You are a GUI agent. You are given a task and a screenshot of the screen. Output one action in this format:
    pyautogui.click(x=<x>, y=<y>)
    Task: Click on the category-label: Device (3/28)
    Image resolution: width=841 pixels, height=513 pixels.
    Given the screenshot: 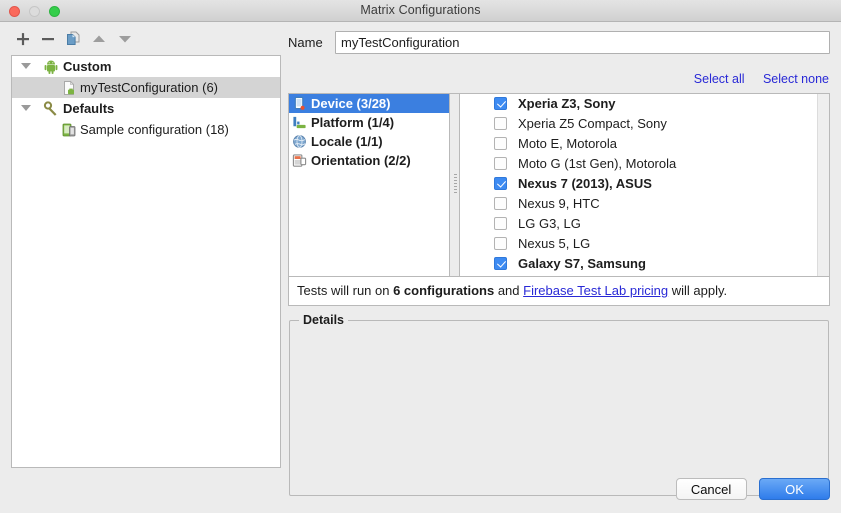 What is the action you would take?
    pyautogui.click(x=351, y=103)
    